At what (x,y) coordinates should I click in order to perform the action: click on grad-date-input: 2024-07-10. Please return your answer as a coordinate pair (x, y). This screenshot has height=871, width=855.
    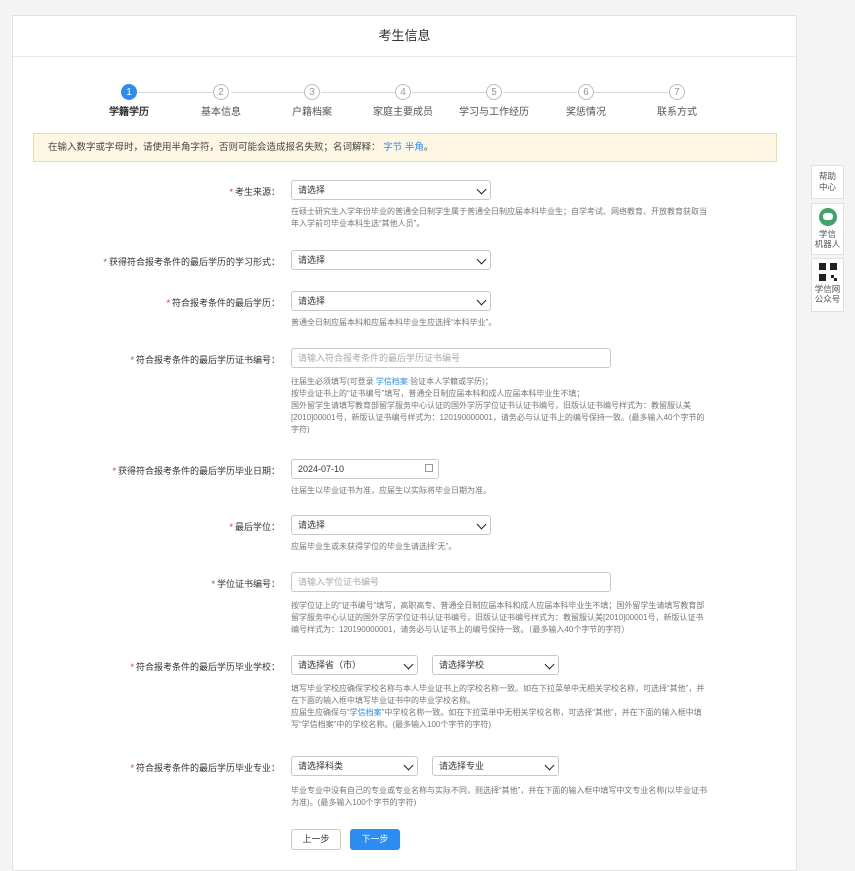
    Looking at the image, I should click on (365, 469).